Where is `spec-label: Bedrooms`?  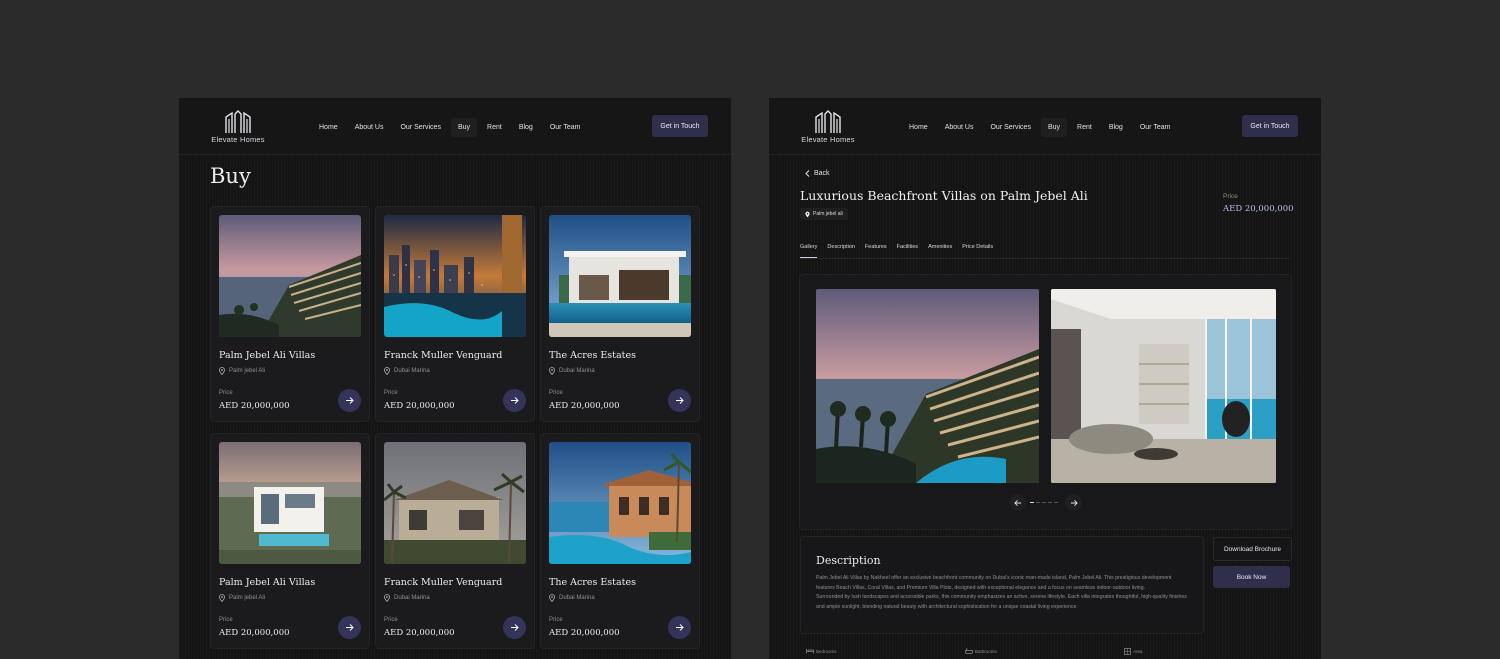 spec-label: Bedrooms is located at coordinates (826, 651).